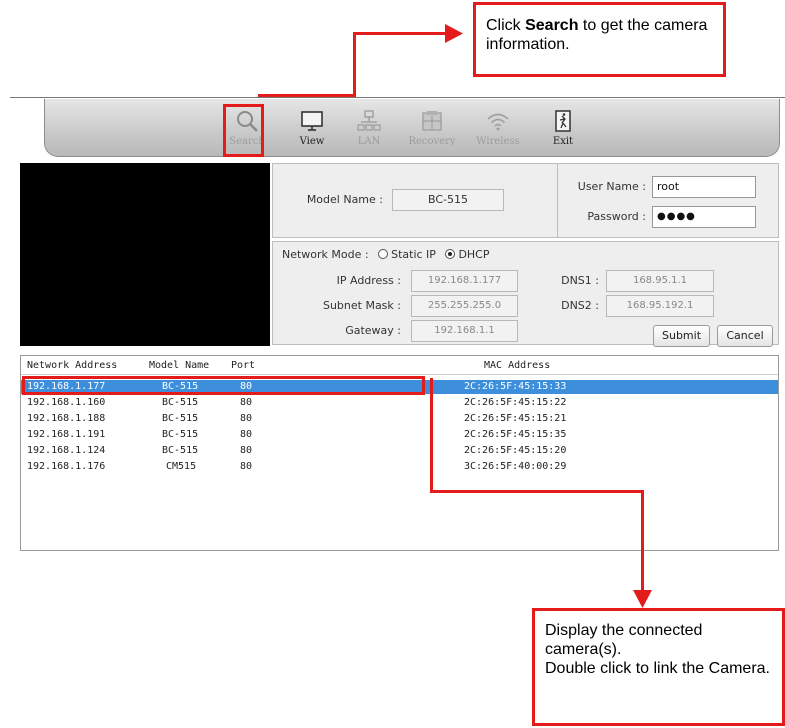  I want to click on recovery-icon, so click(432, 121).